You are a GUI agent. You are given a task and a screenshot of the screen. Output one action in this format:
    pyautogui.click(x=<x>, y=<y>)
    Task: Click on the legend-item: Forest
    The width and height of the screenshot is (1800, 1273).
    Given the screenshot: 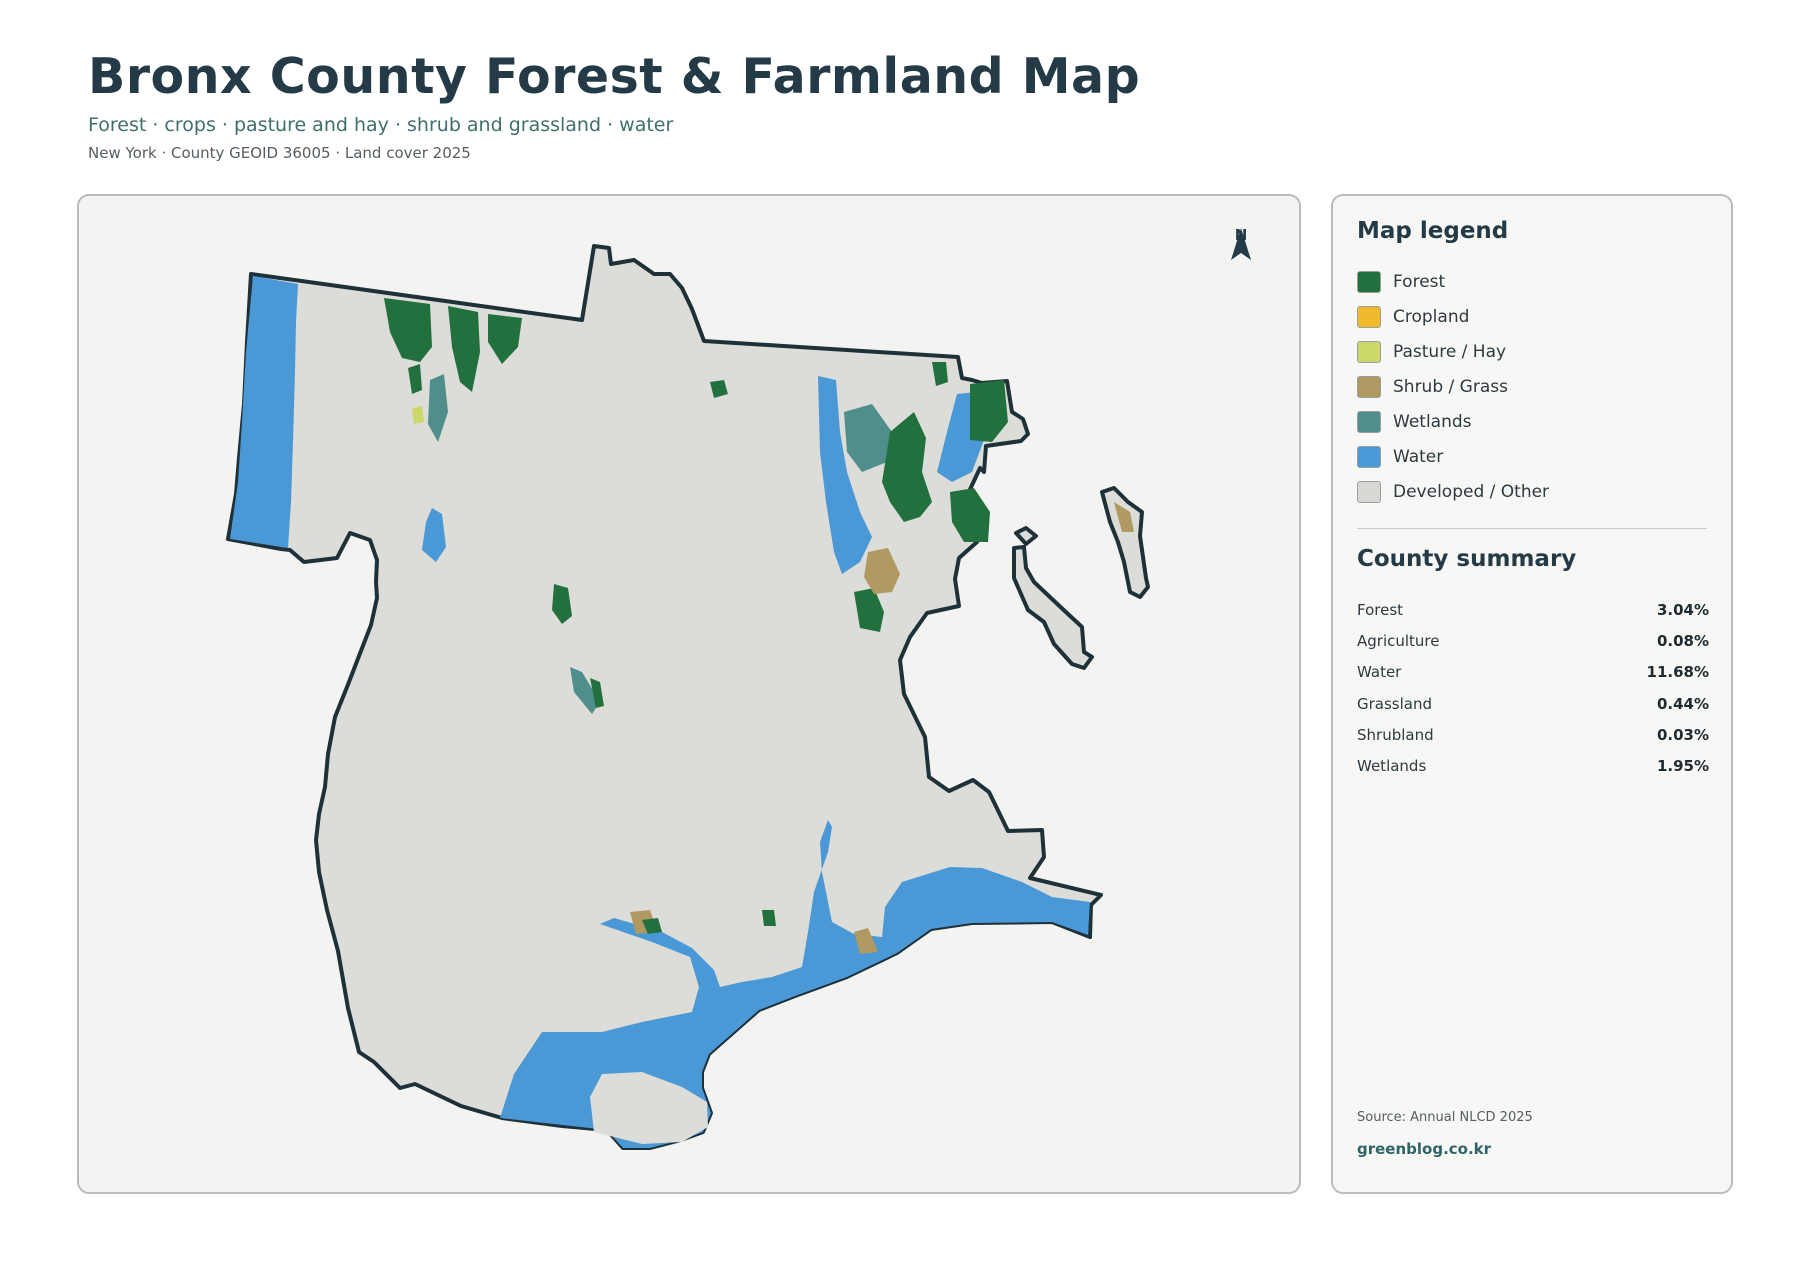 What is the action you would take?
    pyautogui.click(x=1453, y=281)
    